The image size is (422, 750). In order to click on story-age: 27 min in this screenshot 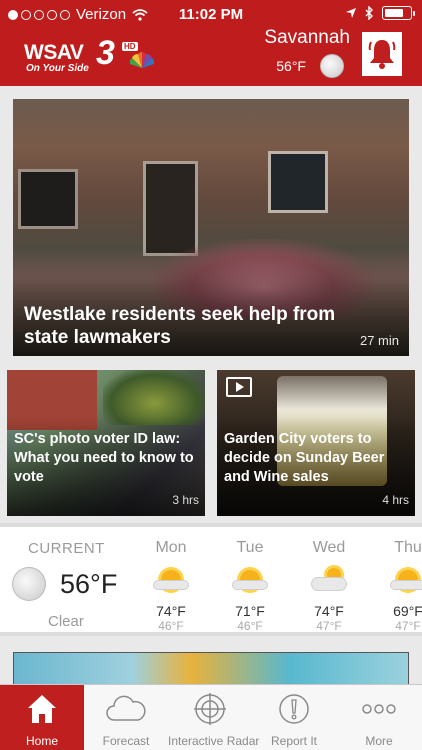, I will do `click(379, 340)`.